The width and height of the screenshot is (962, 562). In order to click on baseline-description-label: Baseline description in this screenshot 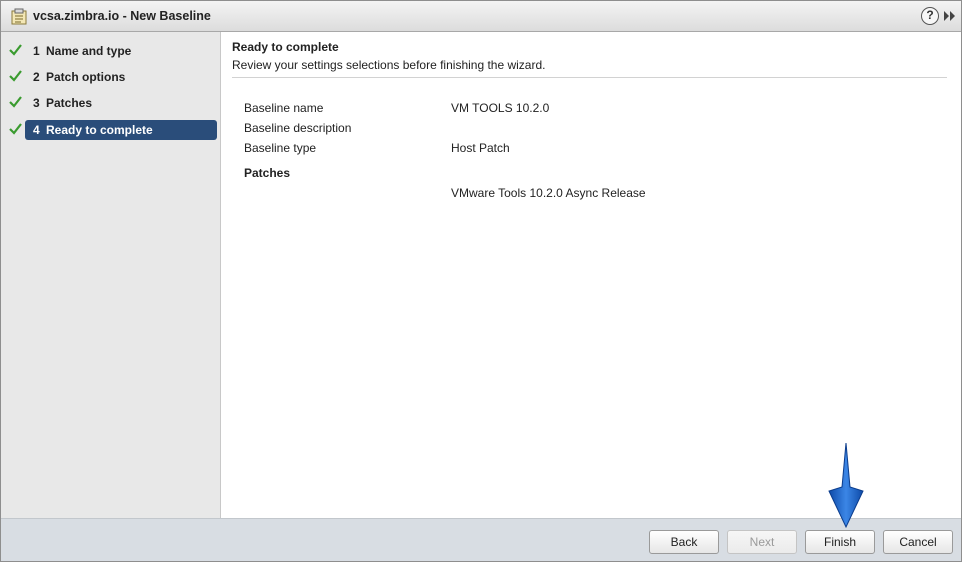, I will do `click(298, 128)`.